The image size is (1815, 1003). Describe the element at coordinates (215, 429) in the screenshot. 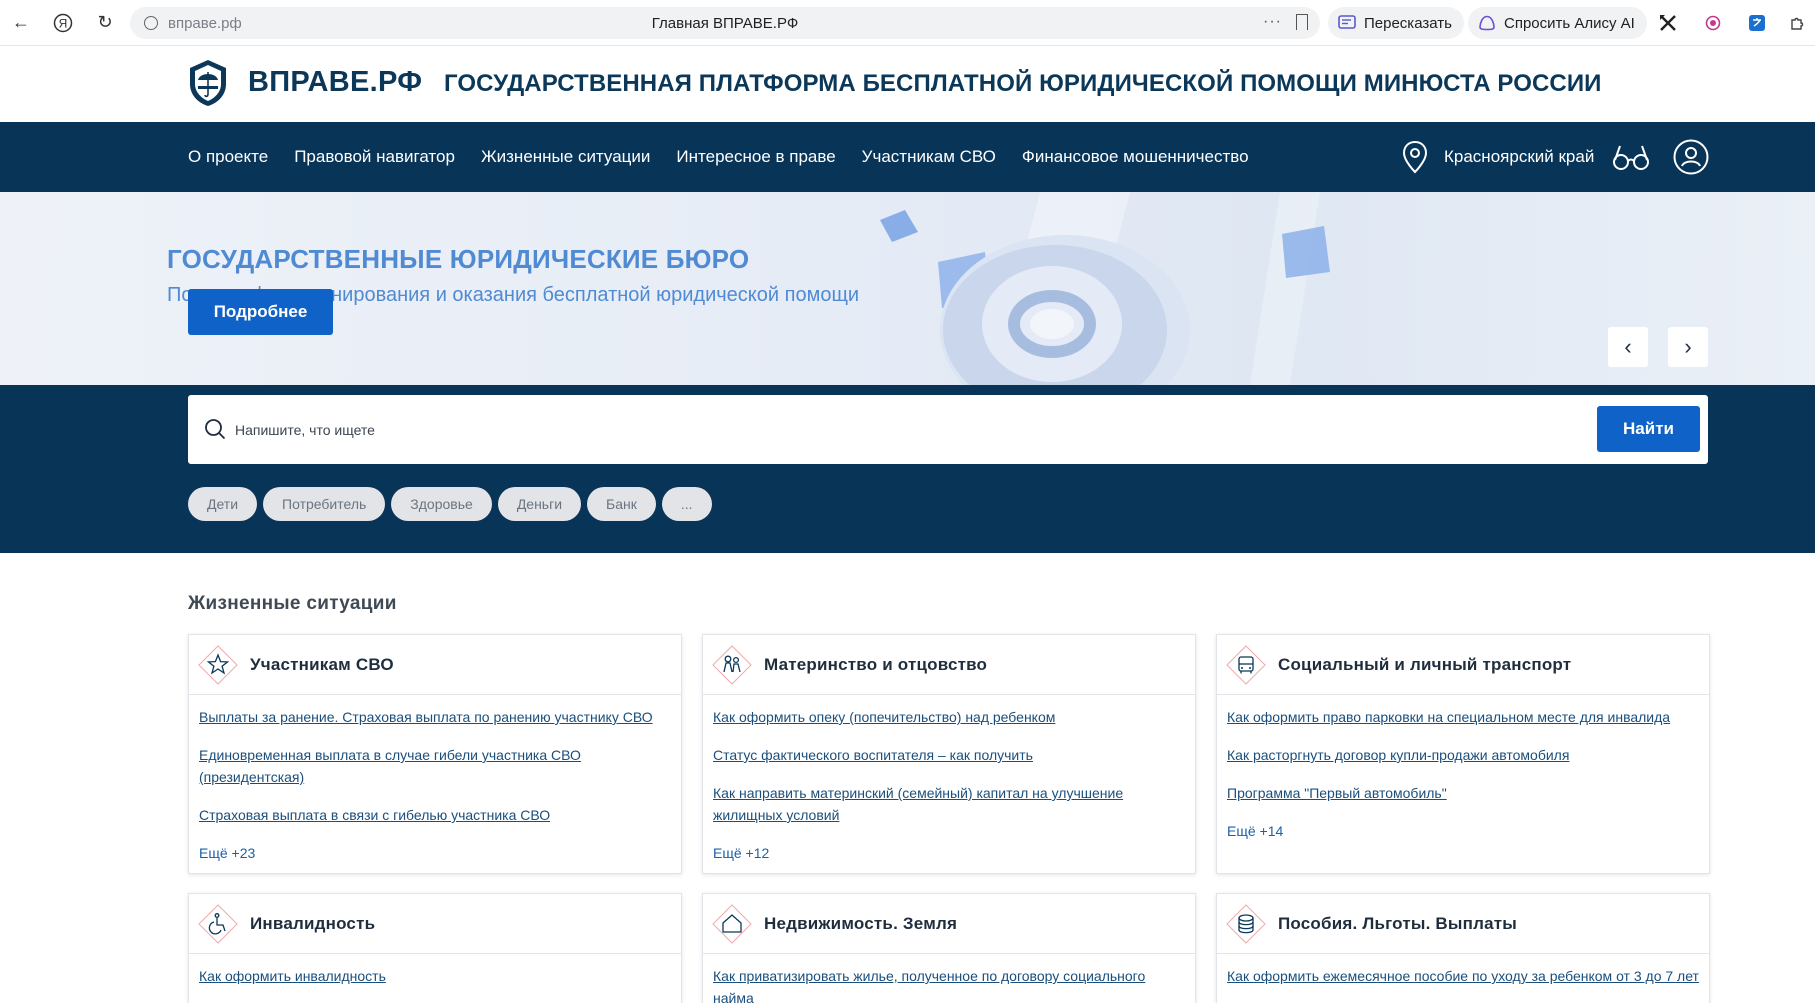

I see `search-icon` at that location.